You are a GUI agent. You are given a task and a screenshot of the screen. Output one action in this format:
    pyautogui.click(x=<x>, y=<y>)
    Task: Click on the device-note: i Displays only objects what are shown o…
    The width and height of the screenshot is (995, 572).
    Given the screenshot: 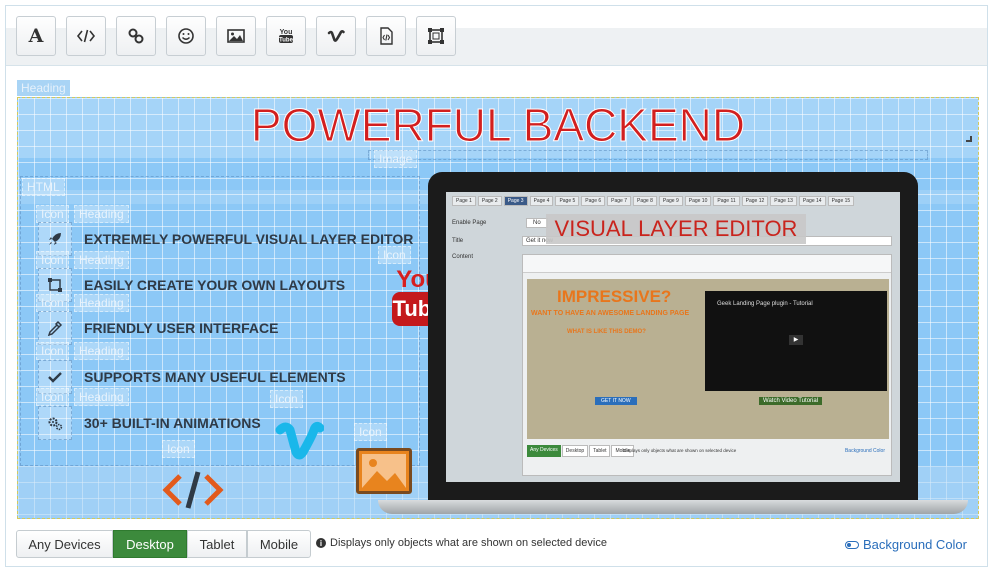 What is the action you would take?
    pyautogui.click(x=461, y=543)
    